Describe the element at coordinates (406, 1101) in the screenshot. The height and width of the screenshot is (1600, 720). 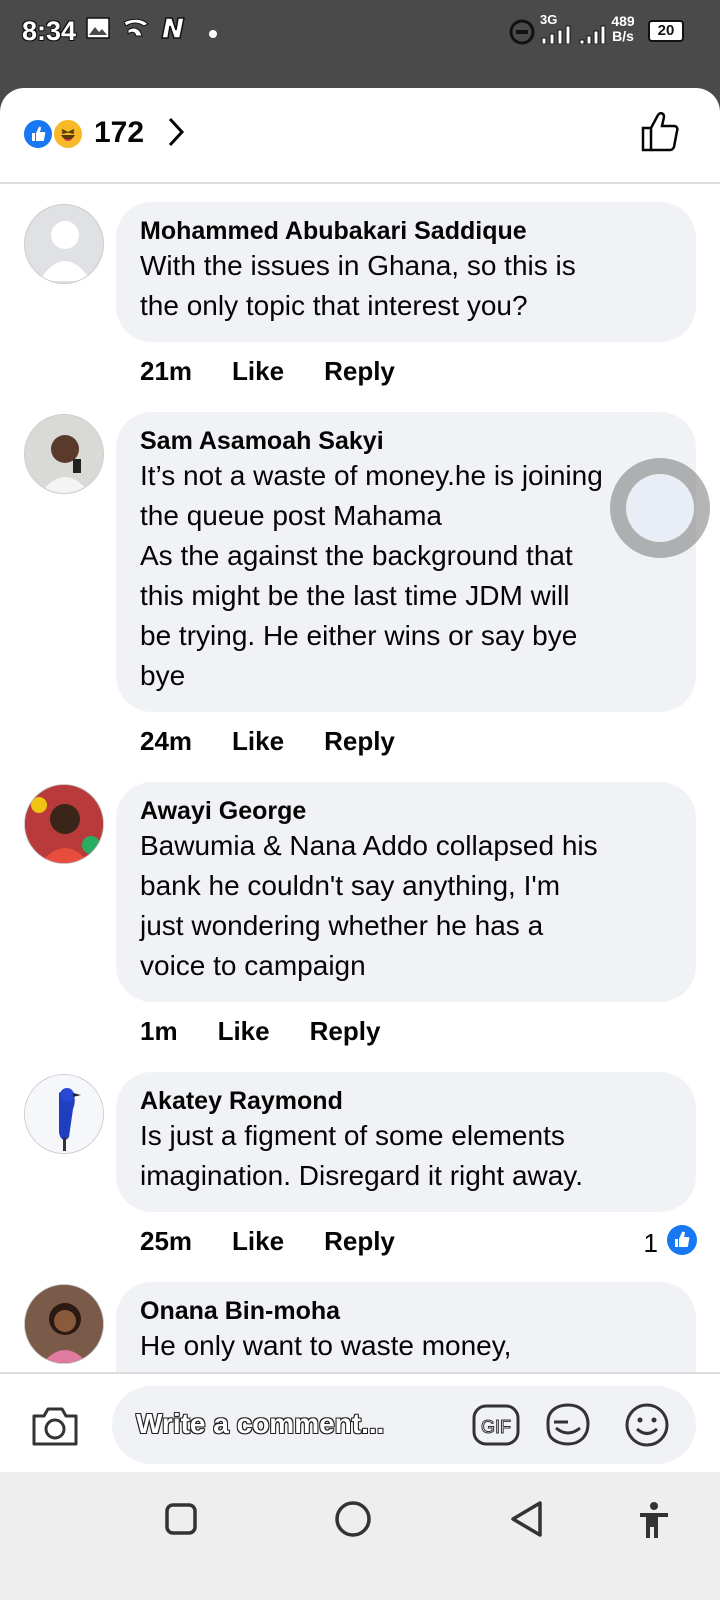
I see `comment-author: Akatey Raymond` at that location.